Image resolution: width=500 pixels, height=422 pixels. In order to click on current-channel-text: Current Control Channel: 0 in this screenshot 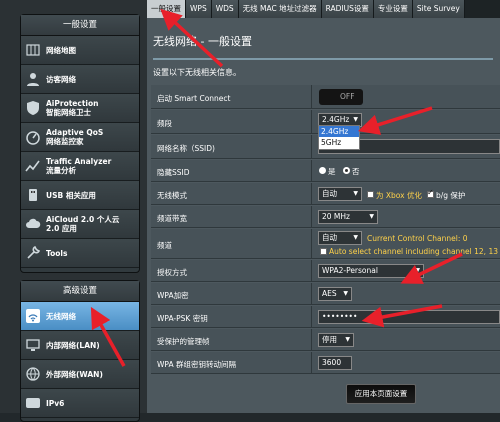, I will do `click(417, 238)`.